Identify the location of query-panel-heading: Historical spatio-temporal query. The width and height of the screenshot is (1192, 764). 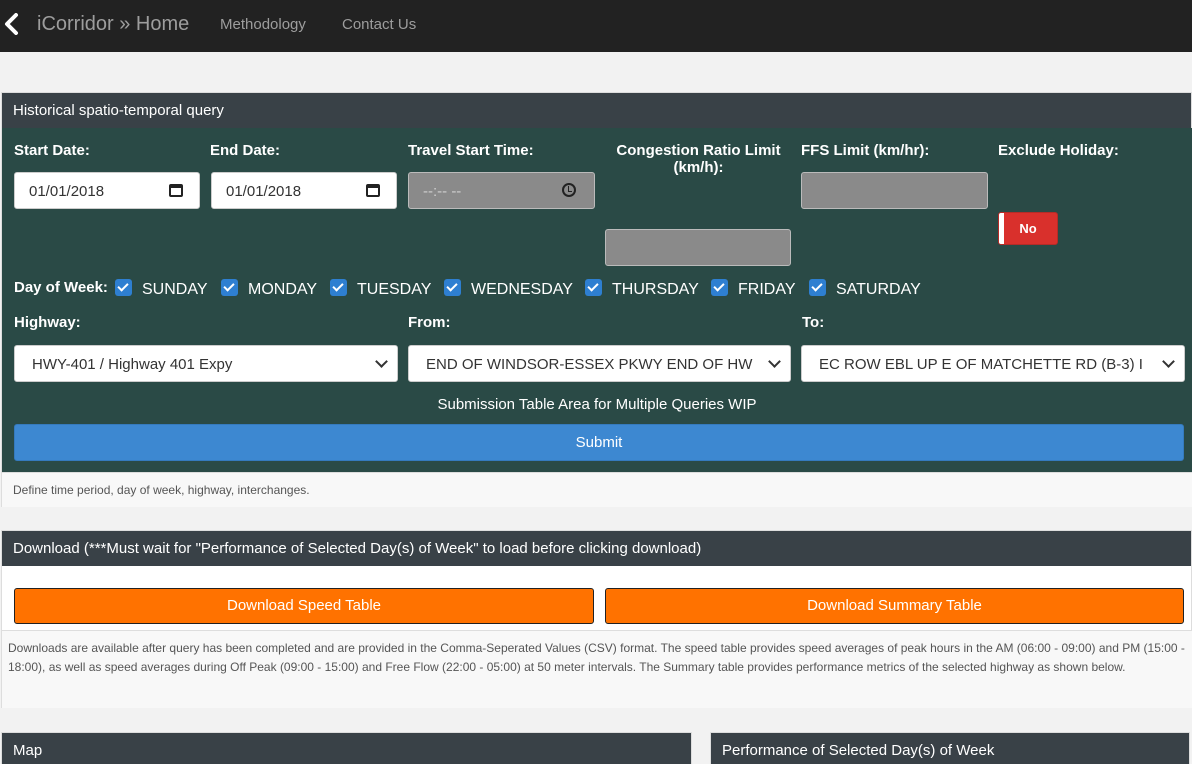
(596, 110).